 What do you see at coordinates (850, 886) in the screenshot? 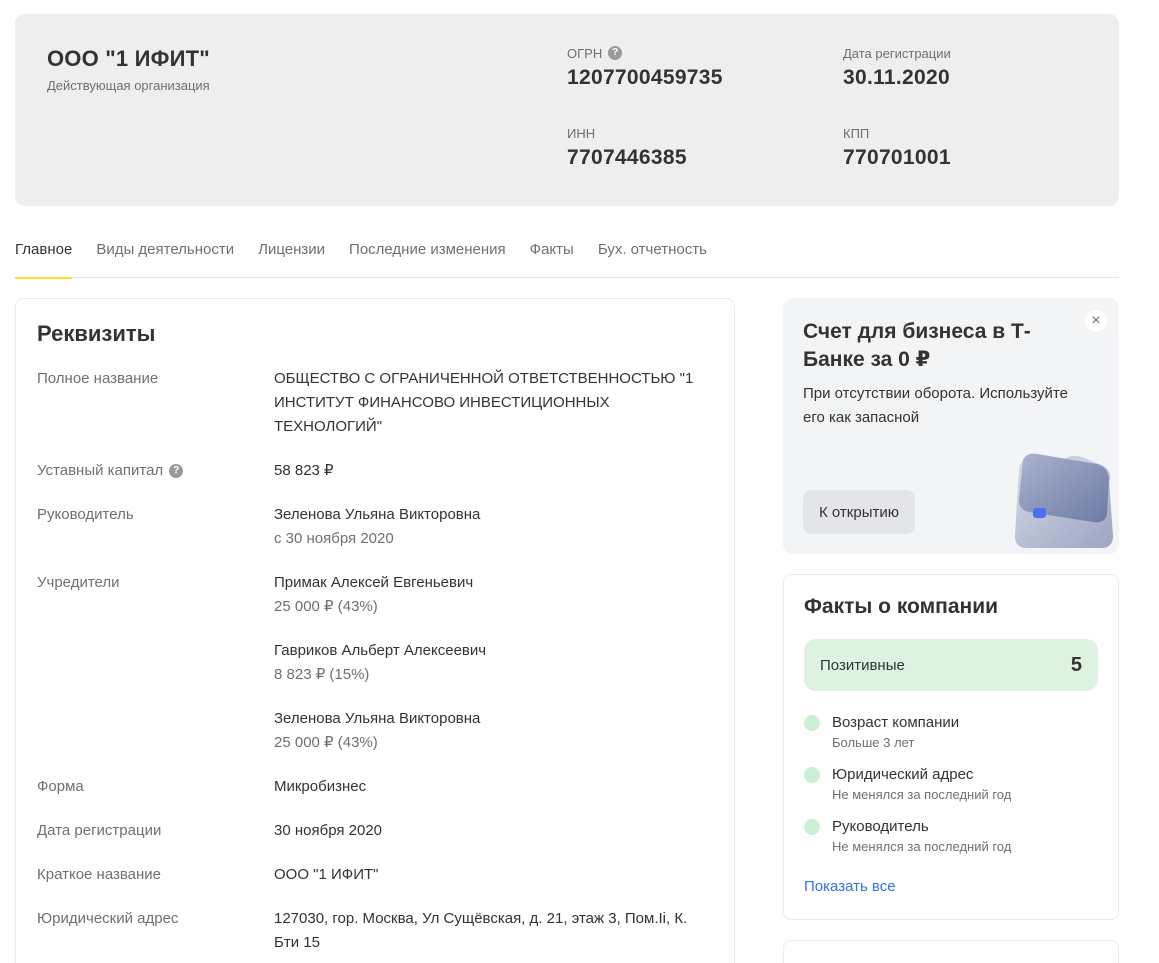
I see `show-all-link: Показать все` at bounding box center [850, 886].